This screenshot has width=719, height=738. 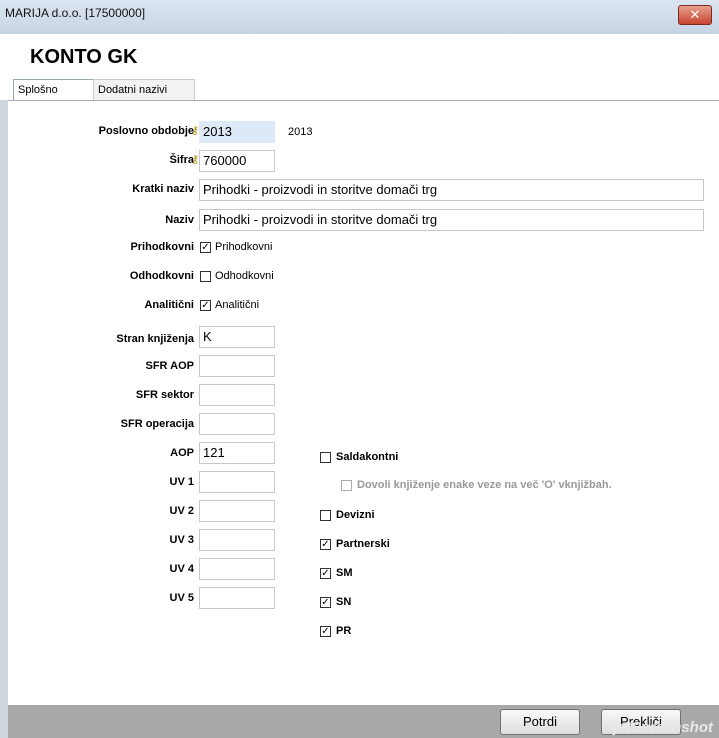 What do you see at coordinates (355, 515) in the screenshot?
I see `devizni-label: Devizni` at bounding box center [355, 515].